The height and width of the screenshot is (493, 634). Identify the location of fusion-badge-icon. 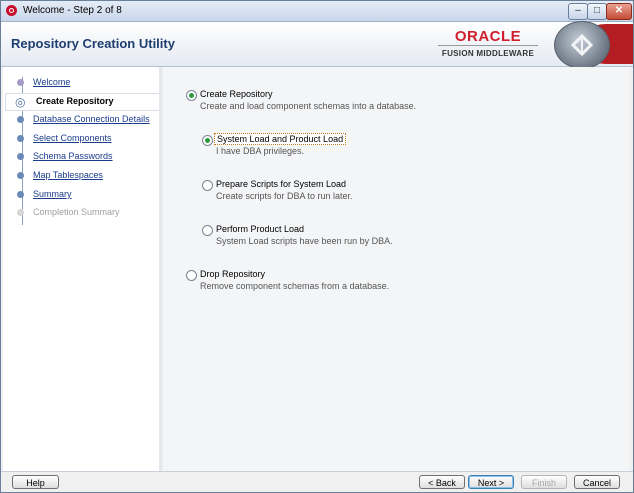
(582, 45).